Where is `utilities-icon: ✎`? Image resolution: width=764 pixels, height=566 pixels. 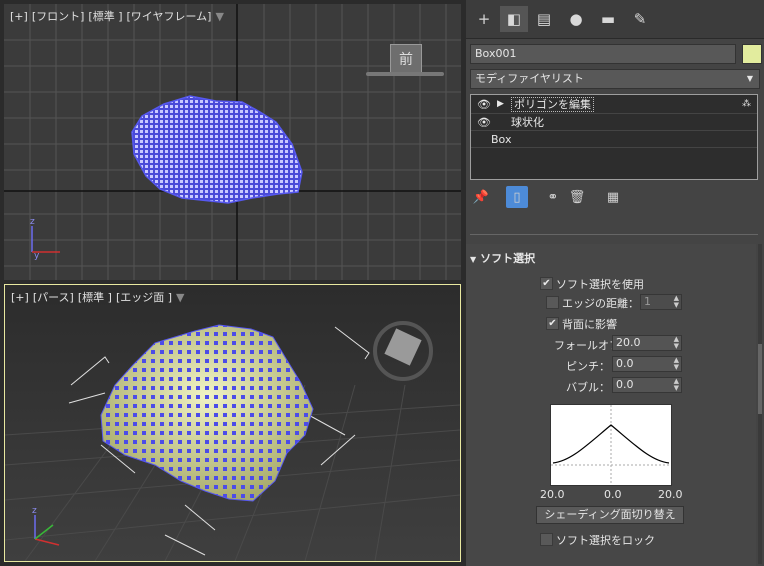 utilities-icon: ✎ is located at coordinates (640, 19).